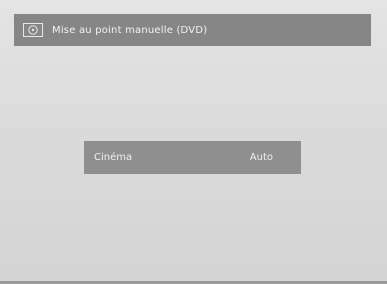 This screenshot has width=387, height=284. I want to click on dvd-disc-icon, so click(33, 30).